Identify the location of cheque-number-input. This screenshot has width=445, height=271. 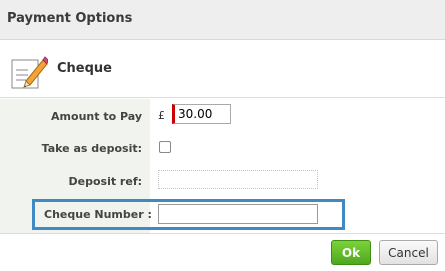
(238, 214).